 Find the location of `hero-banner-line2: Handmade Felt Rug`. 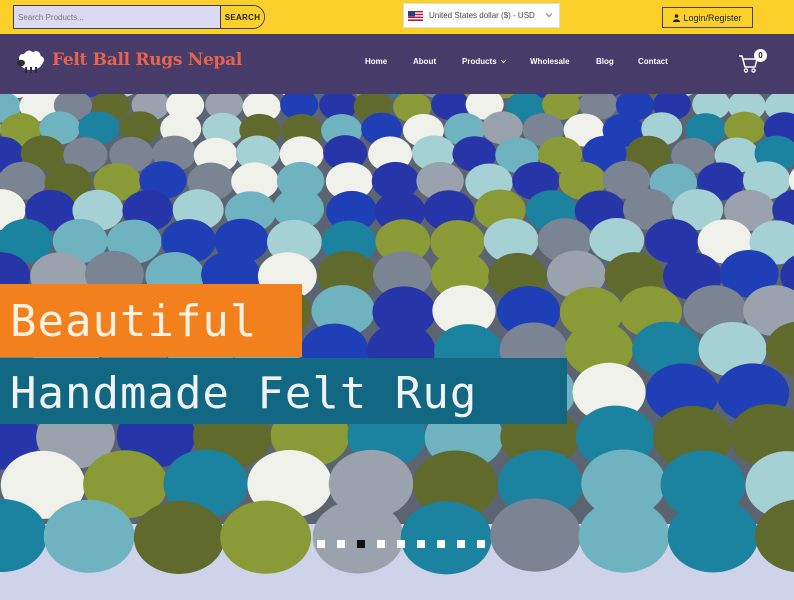

hero-banner-line2: Handmade Felt Rug is located at coordinates (283, 391).